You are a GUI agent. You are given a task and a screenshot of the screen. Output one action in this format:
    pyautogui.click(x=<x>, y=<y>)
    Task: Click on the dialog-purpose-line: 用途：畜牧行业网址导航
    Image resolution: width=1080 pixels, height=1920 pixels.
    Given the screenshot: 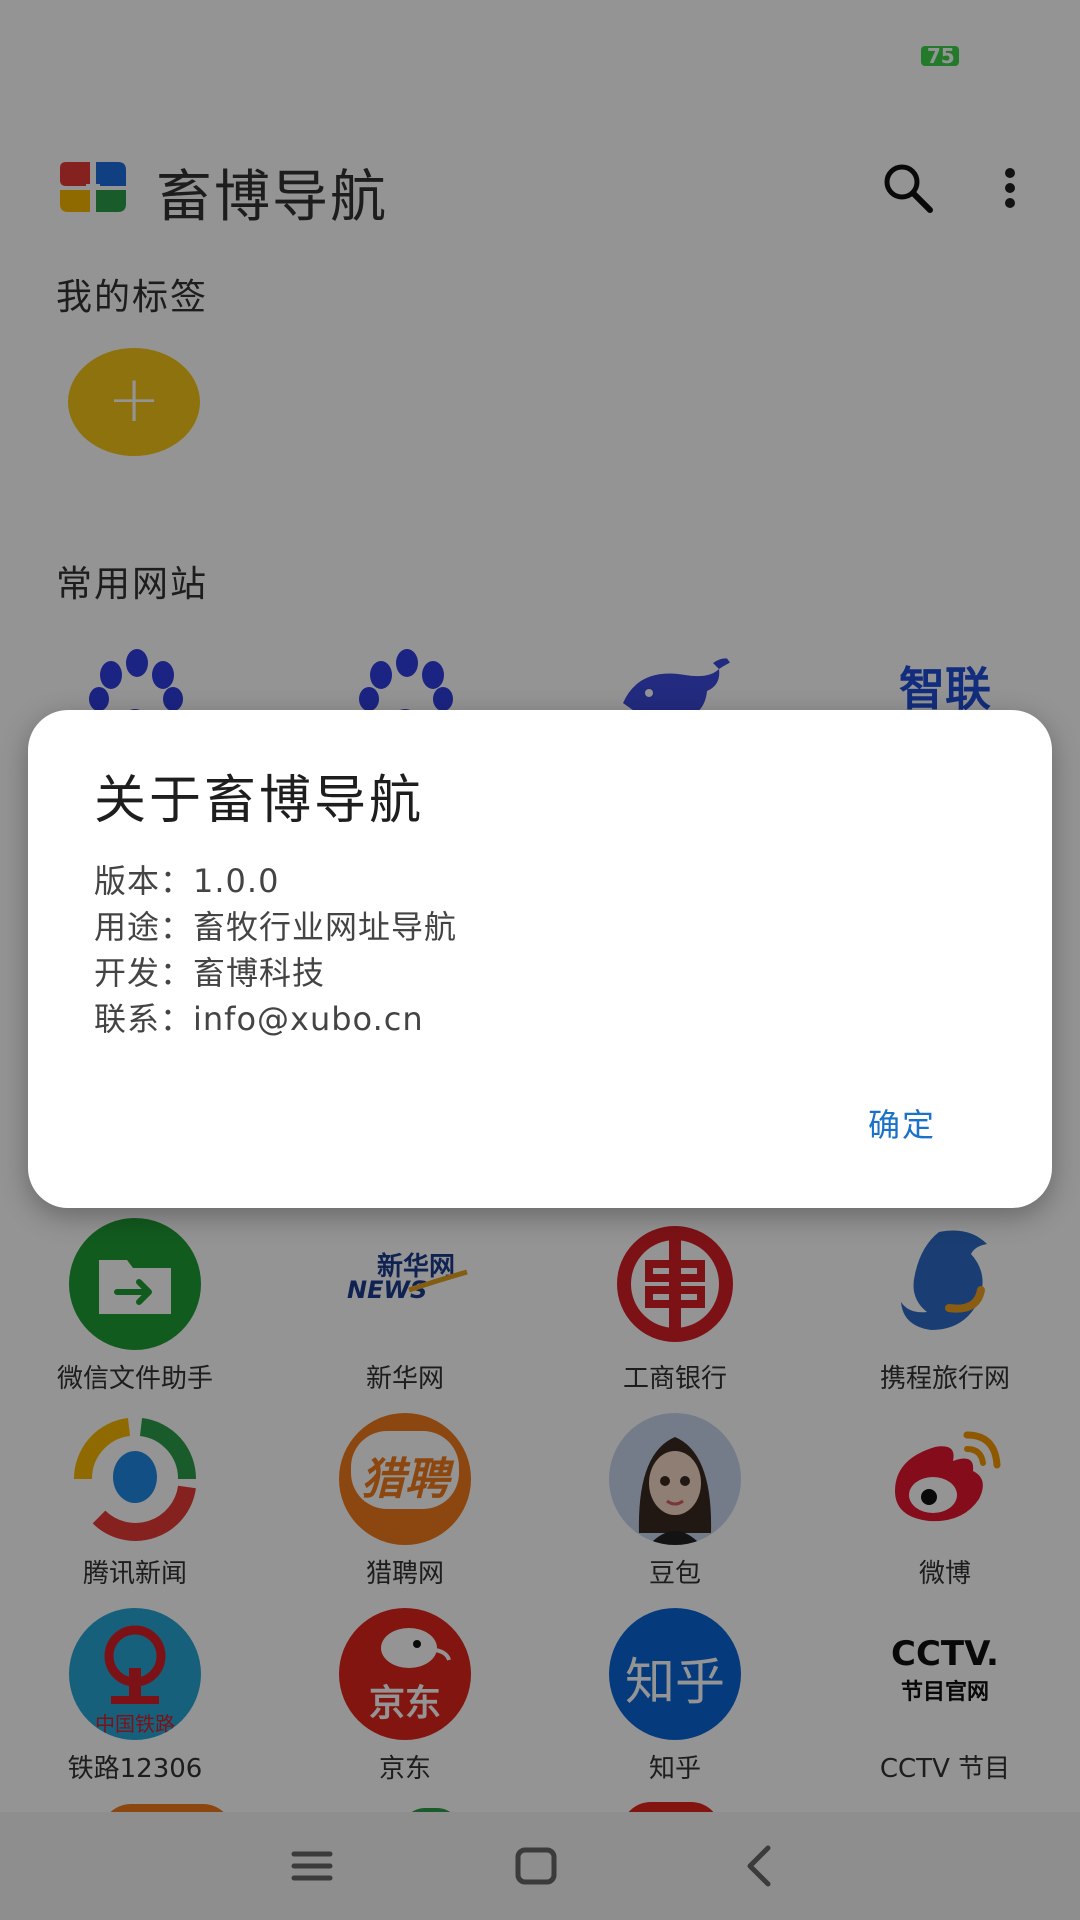 What is the action you would take?
    pyautogui.click(x=276, y=927)
    